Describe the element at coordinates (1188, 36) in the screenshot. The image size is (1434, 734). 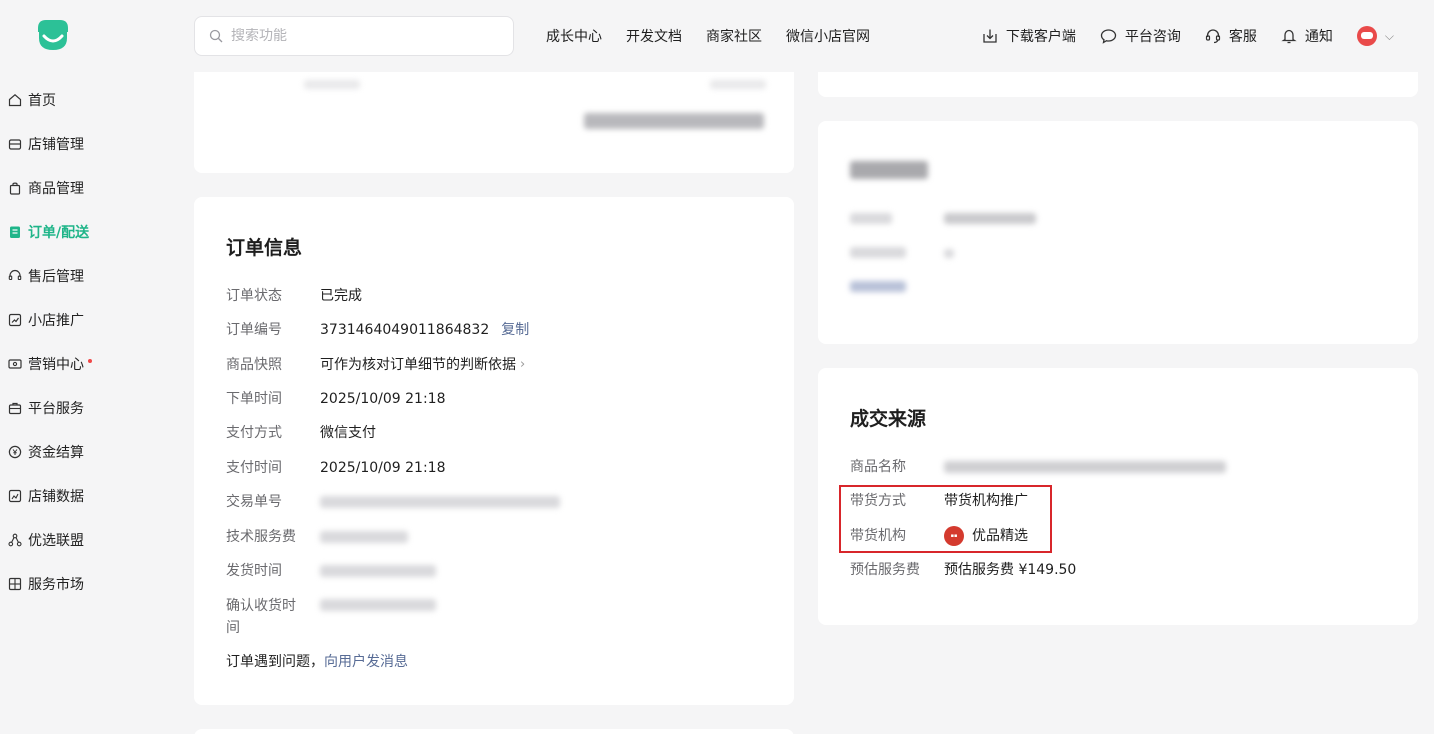
I see `top-actions: 下载客户端 平台咨询 客服 通知 ⌵` at that location.